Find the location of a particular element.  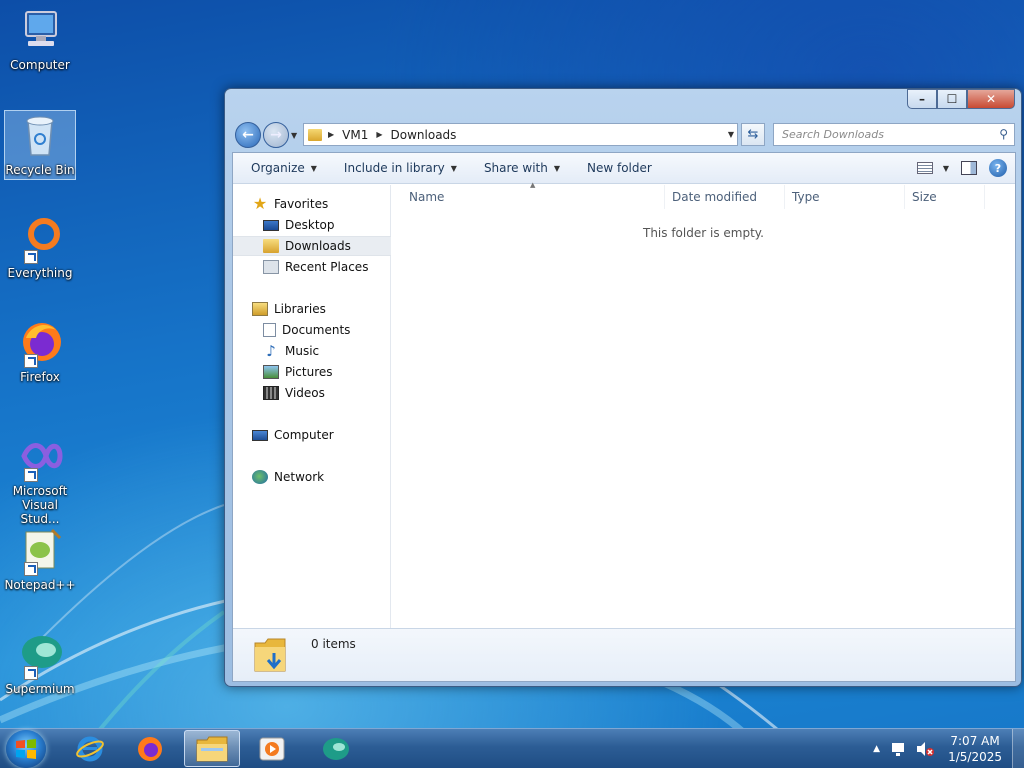

column-header-name: ▲ Name is located at coordinates (528, 195).